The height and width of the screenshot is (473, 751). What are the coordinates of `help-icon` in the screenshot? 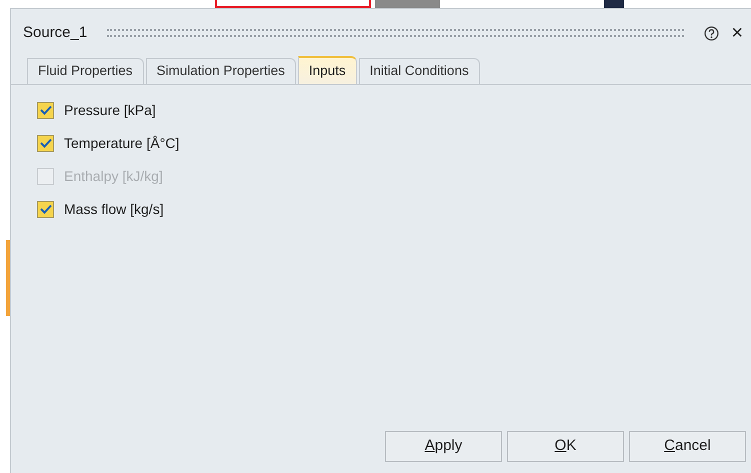 It's located at (712, 33).